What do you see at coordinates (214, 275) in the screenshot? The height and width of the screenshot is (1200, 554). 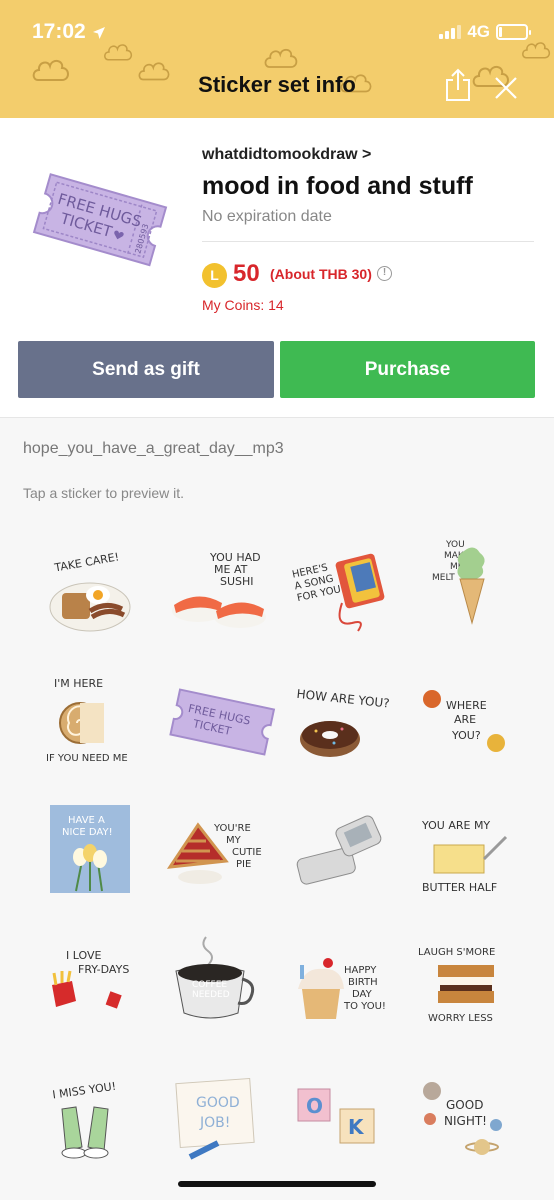 I see `line-coin-icon: L` at bounding box center [214, 275].